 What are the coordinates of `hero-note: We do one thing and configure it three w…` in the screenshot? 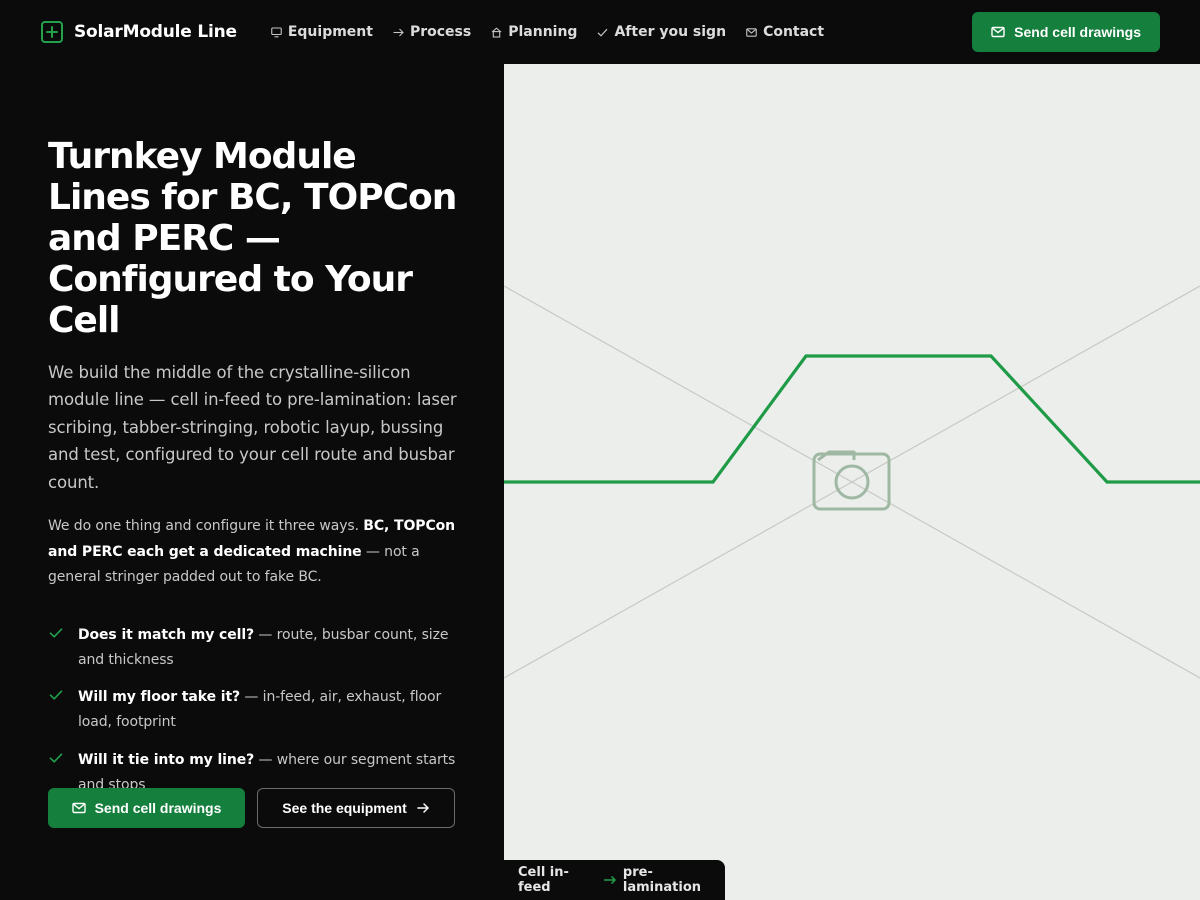 It's located at (258, 552).